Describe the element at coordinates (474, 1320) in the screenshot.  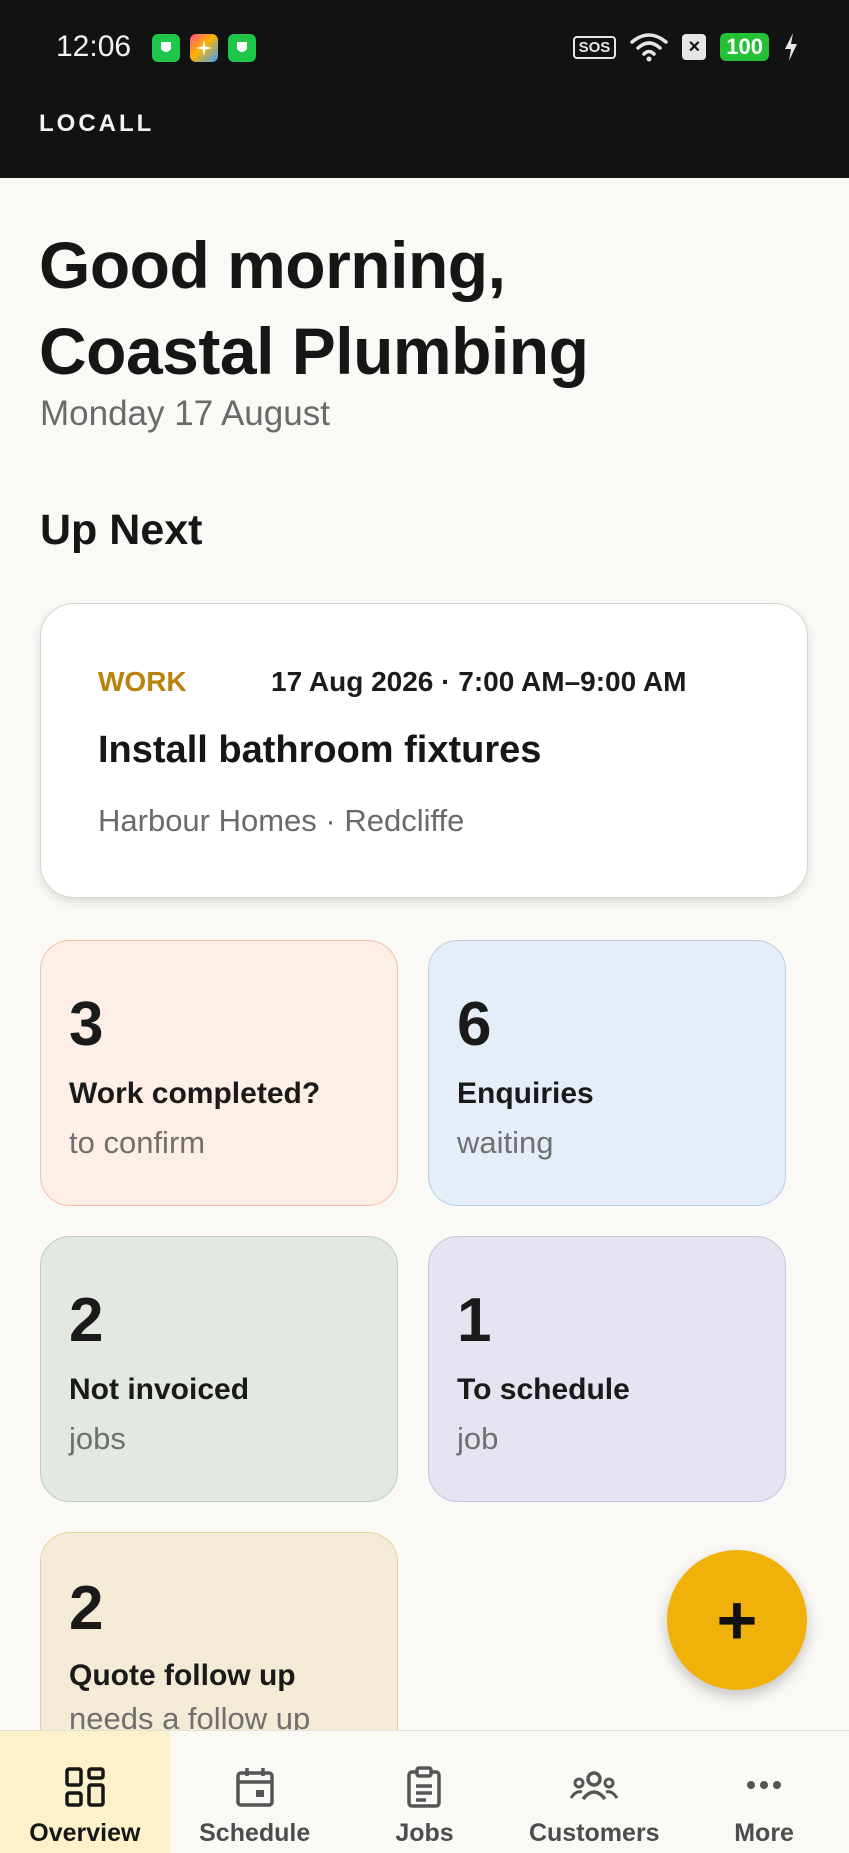
I see `stat-count: 1` at that location.